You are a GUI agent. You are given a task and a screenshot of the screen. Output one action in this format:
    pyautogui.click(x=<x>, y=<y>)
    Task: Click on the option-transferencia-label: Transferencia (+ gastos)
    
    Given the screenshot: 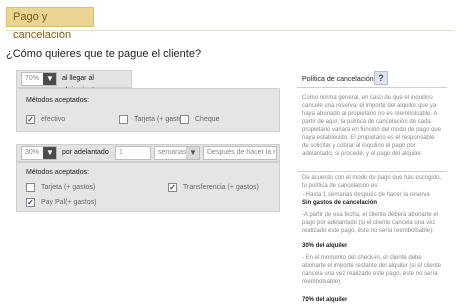 What is the action you would take?
    pyautogui.click(x=221, y=187)
    